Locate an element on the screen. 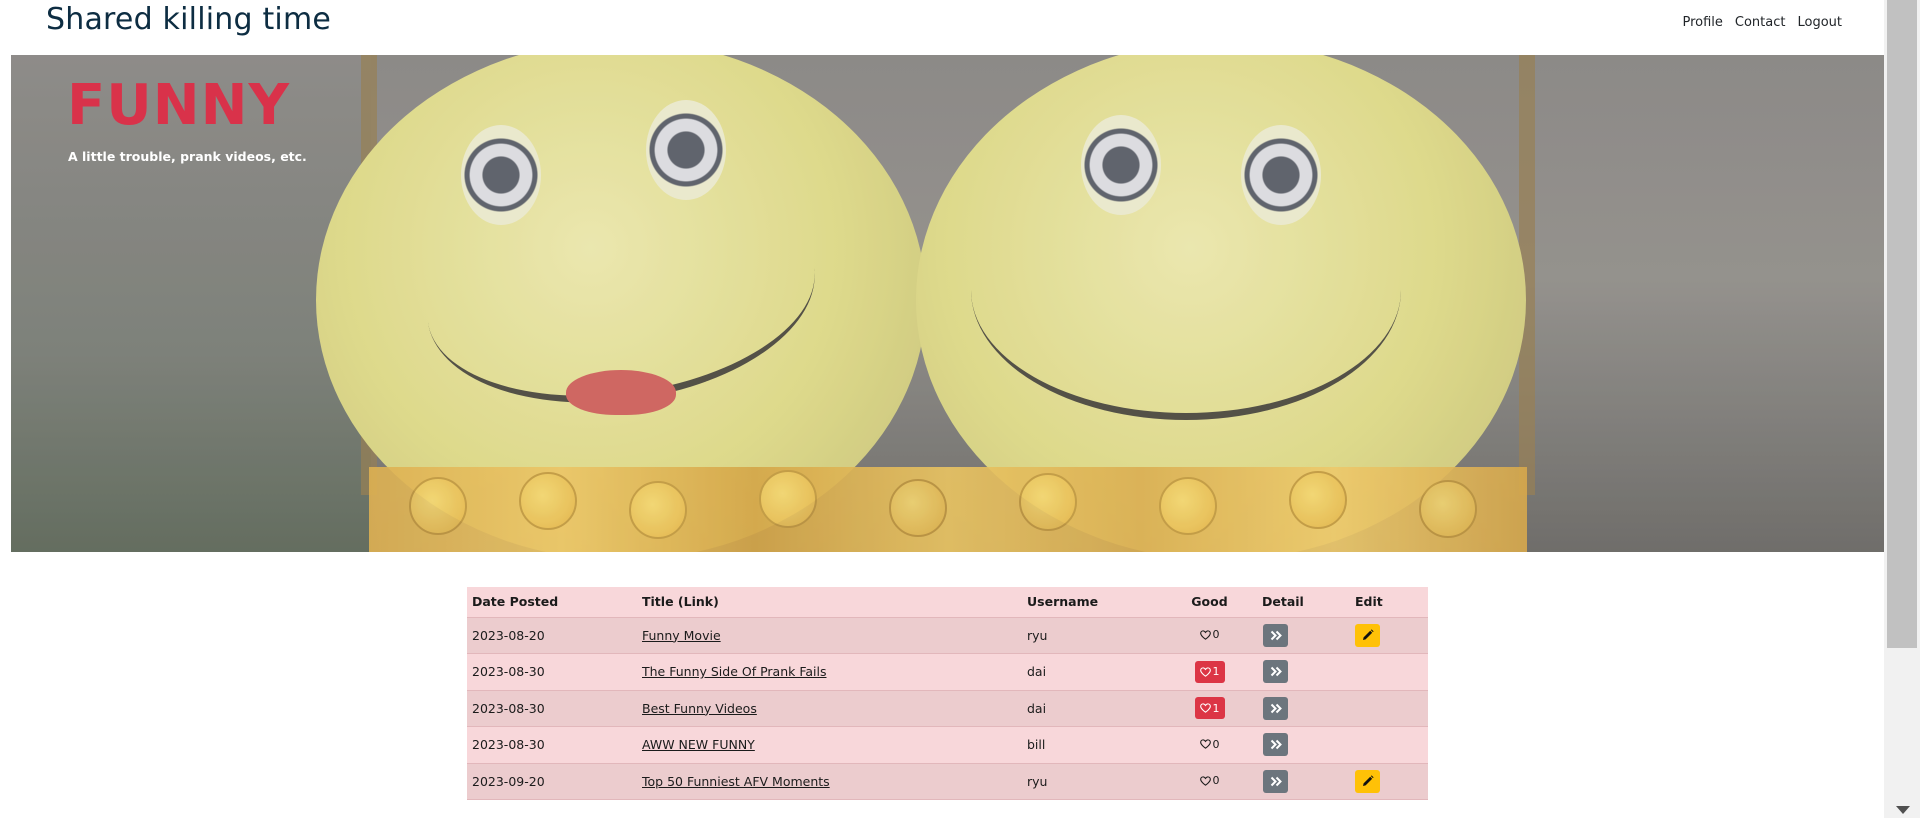  vertical-scrollbar is located at coordinates (1902, 409).